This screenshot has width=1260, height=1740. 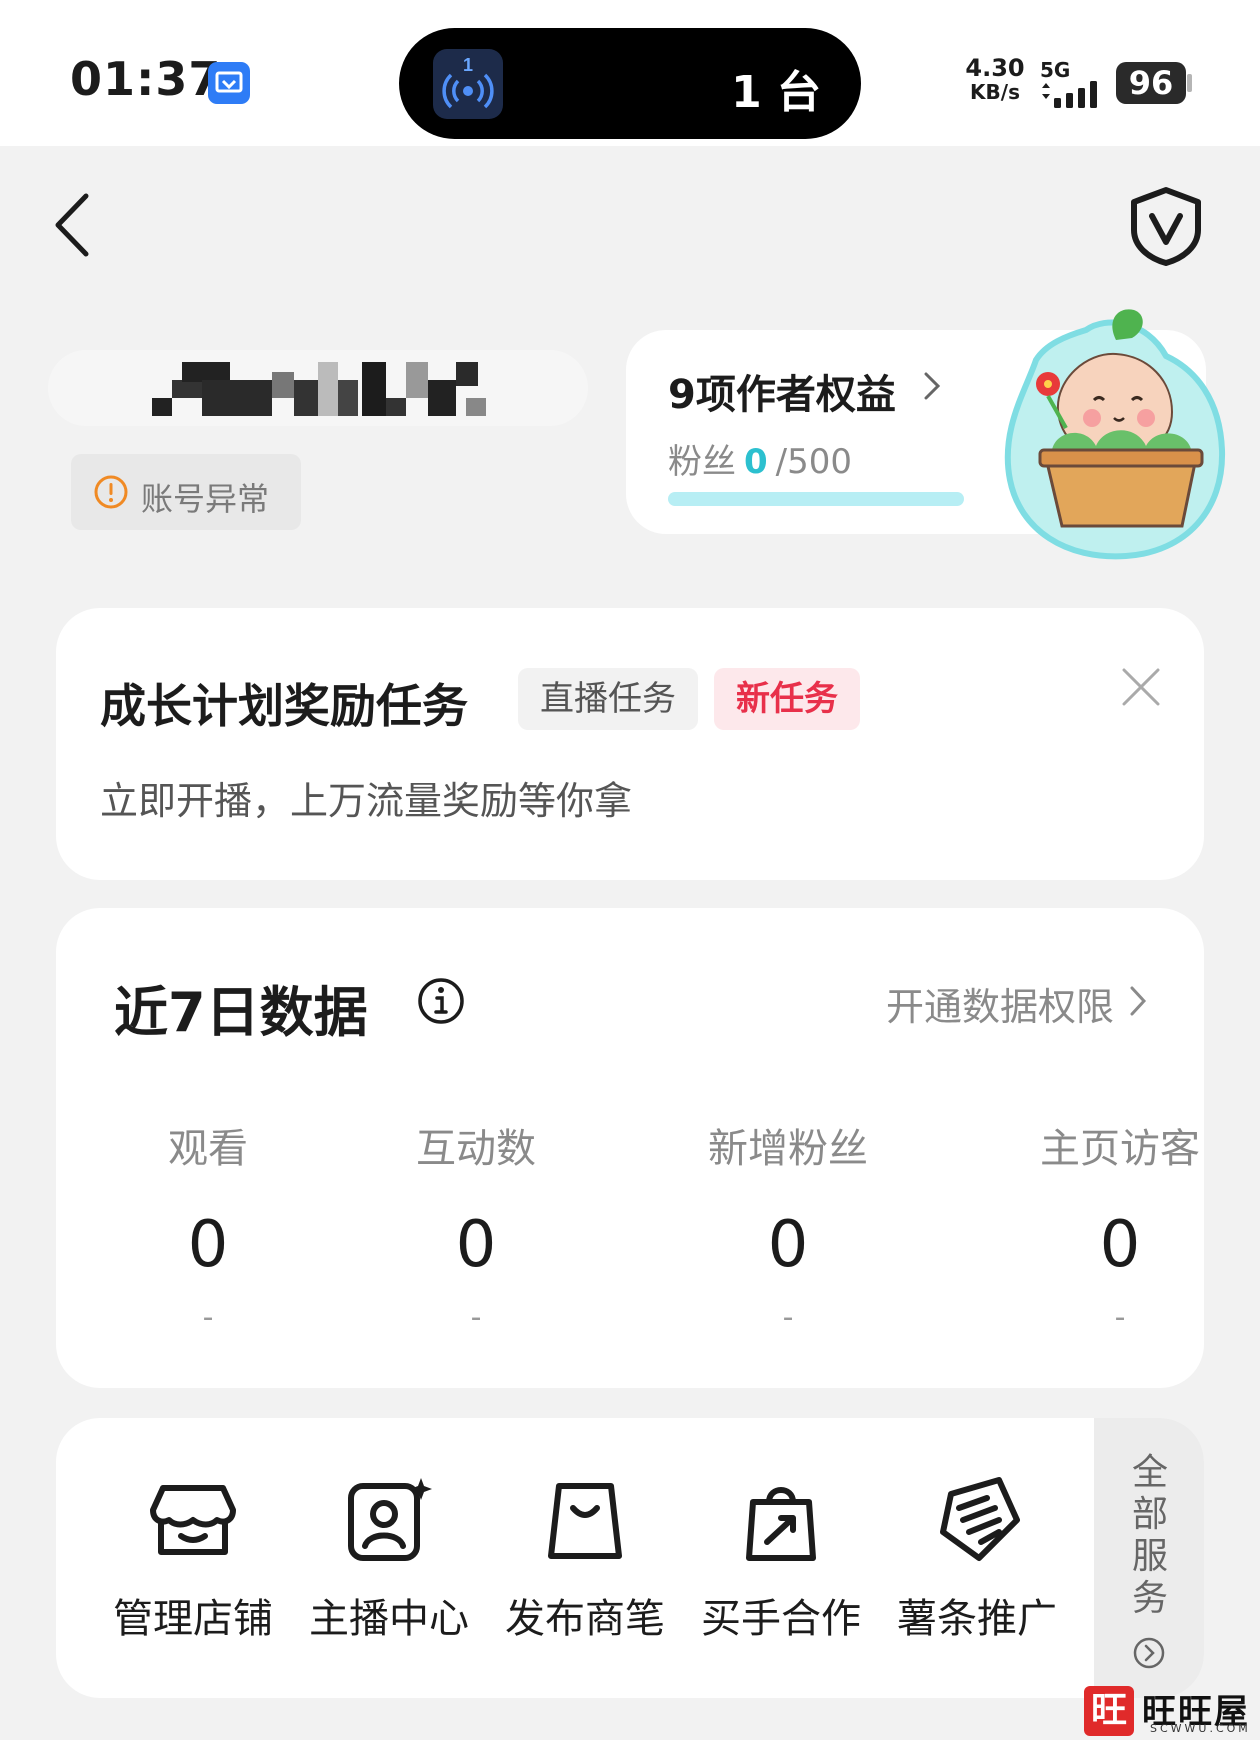 What do you see at coordinates (146, 79) in the screenshot?
I see `status-time: 01:37` at bounding box center [146, 79].